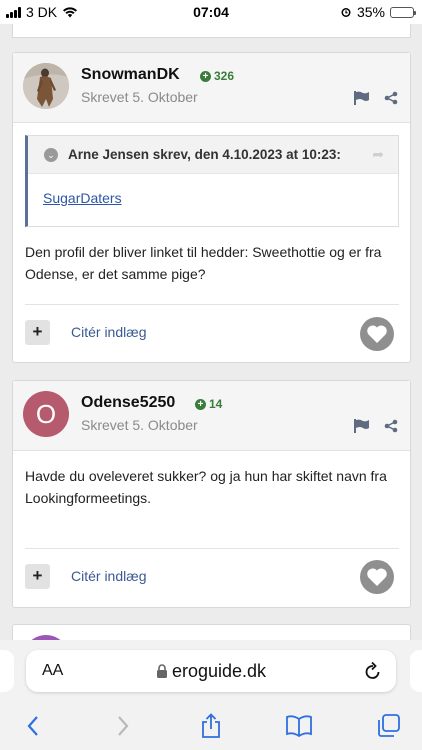 The image size is (422, 750). What do you see at coordinates (208, 404) in the screenshot?
I see `reputation-badge: + 14` at bounding box center [208, 404].